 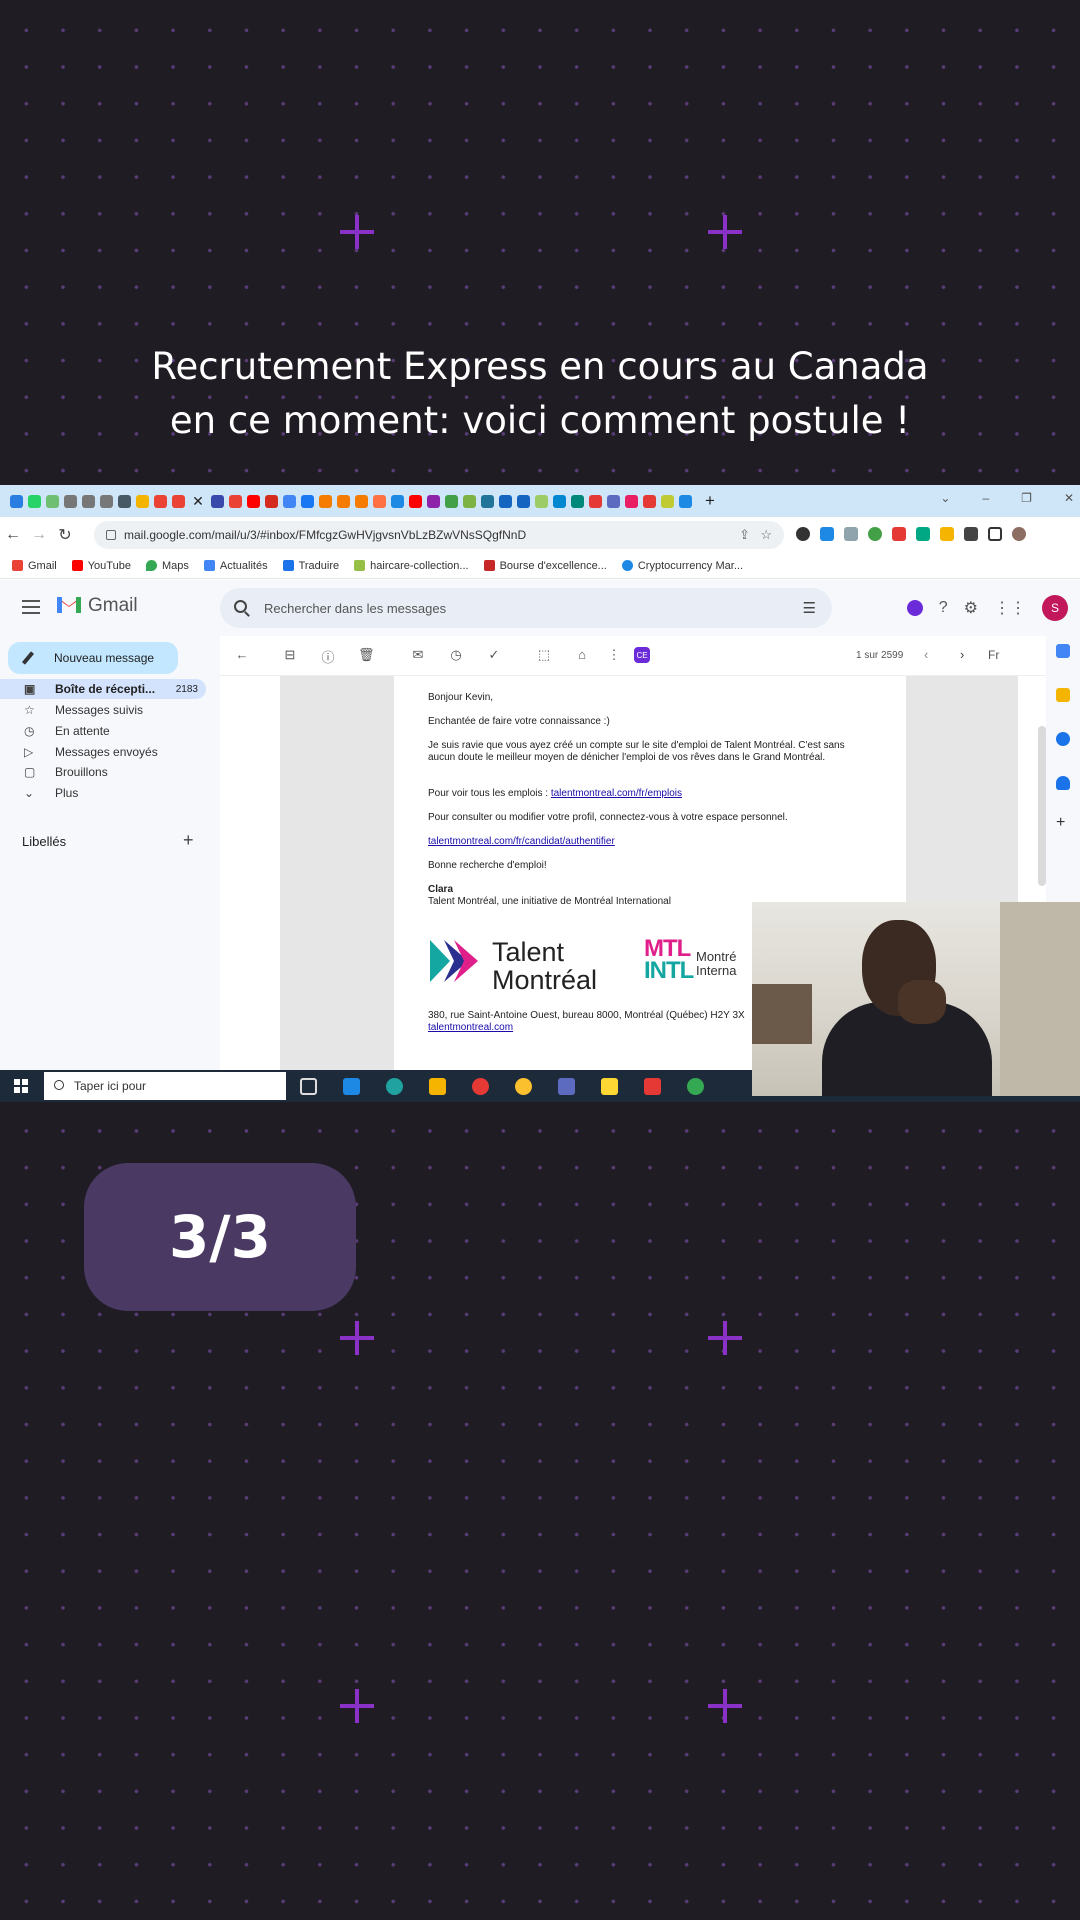 What do you see at coordinates (39, 535) in the screenshot?
I see `forward-icon: →` at bounding box center [39, 535].